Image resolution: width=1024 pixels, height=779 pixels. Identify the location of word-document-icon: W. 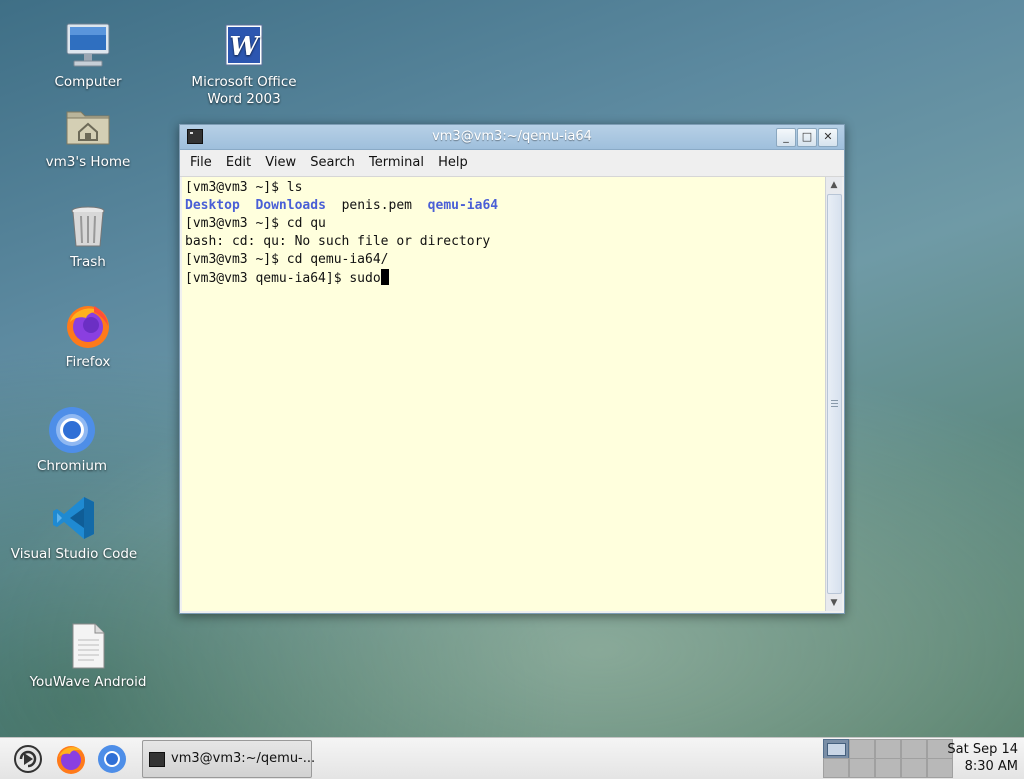
(244, 46).